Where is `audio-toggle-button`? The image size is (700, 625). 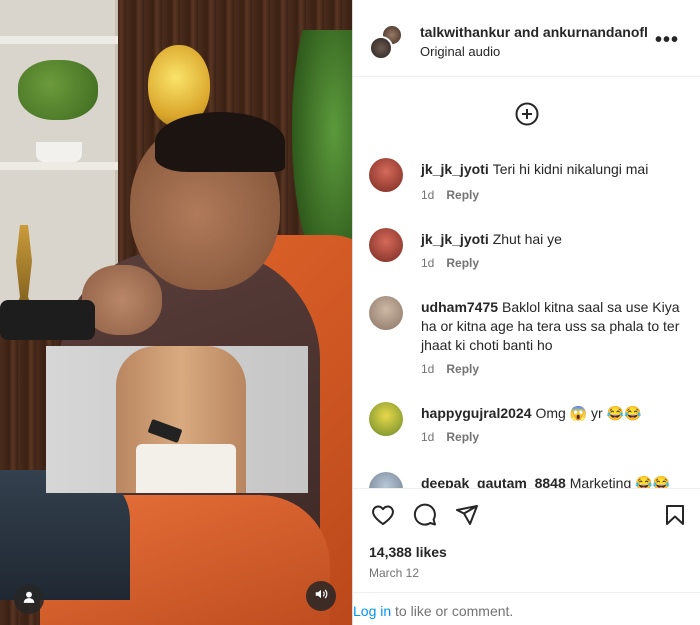 audio-toggle-button is located at coordinates (321, 596).